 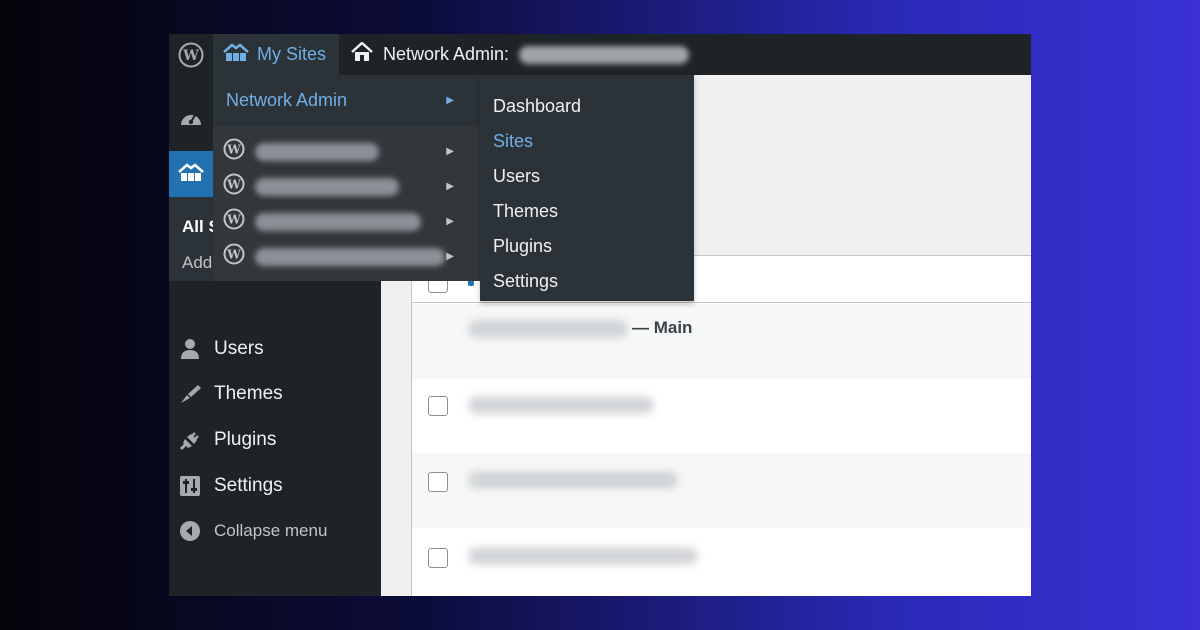 What do you see at coordinates (191, 174) in the screenshot?
I see `sites-icon` at bounding box center [191, 174].